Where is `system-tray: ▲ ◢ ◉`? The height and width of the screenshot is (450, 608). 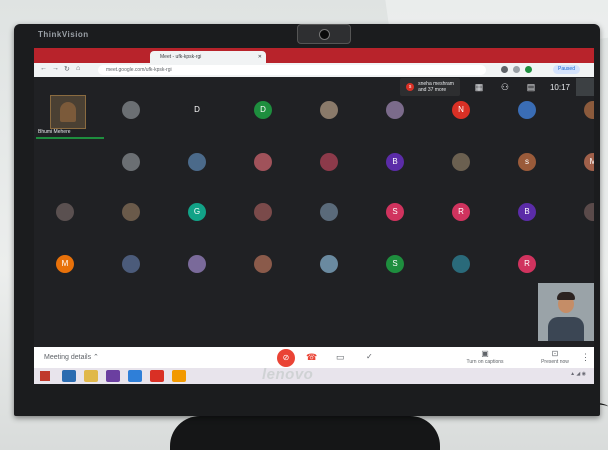 system-tray: ▲ ◢ ◉ is located at coordinates (578, 374).